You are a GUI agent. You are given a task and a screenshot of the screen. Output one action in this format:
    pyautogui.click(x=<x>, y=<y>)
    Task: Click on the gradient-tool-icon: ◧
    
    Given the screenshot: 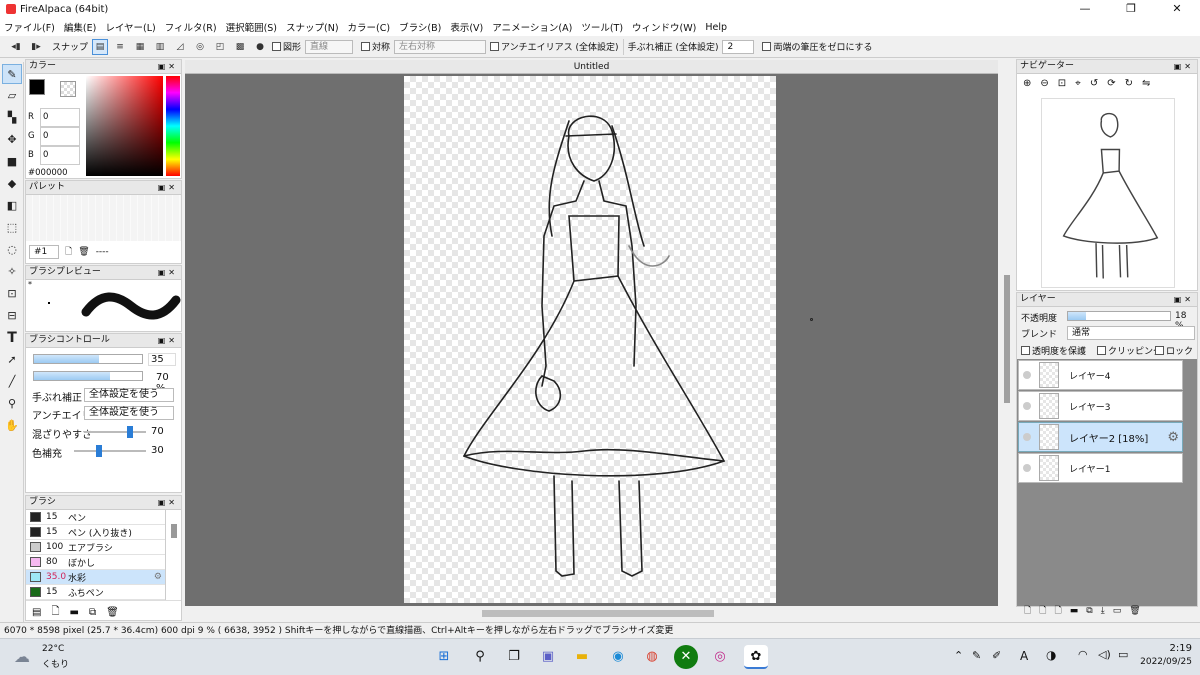 What is the action you would take?
    pyautogui.click(x=12, y=206)
    